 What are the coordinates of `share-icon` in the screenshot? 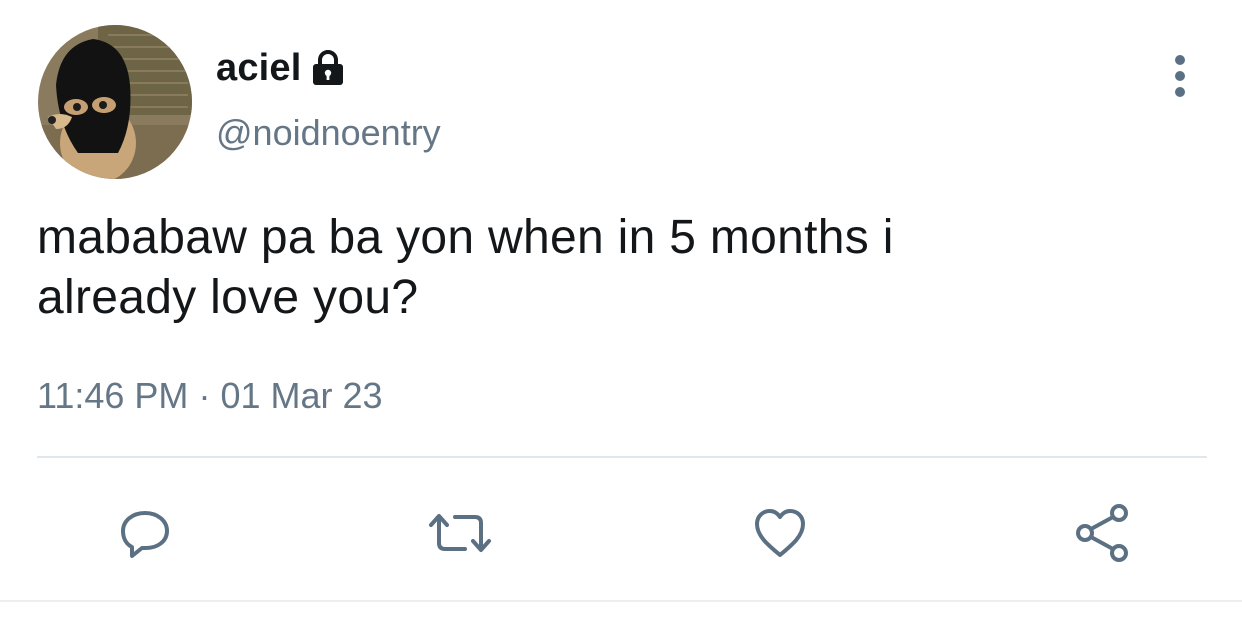 It's located at (1102, 533).